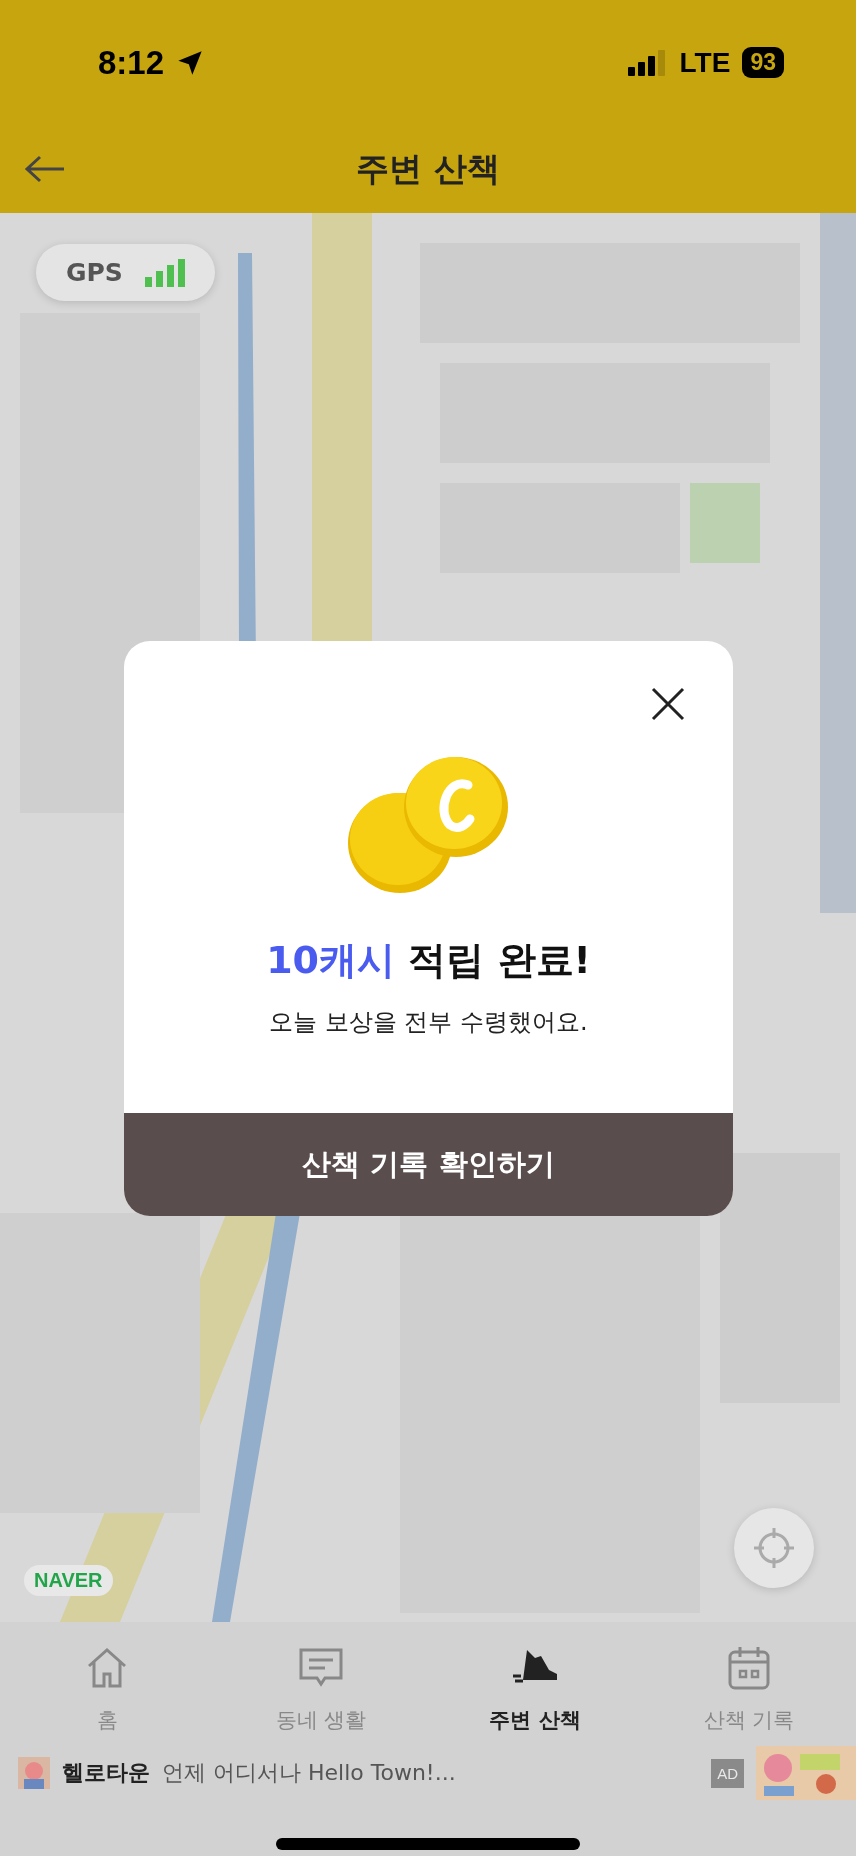 This screenshot has width=856, height=1856. What do you see at coordinates (94, 272) in the screenshot?
I see `gps-label: GPS` at bounding box center [94, 272].